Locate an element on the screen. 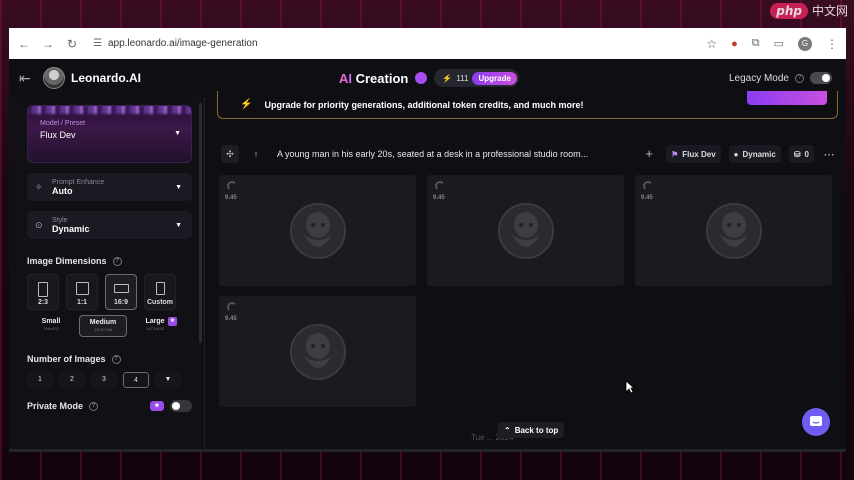 Image resolution: width=854 pixels, height=480 pixels. chat-icon is located at coordinates (816, 421).